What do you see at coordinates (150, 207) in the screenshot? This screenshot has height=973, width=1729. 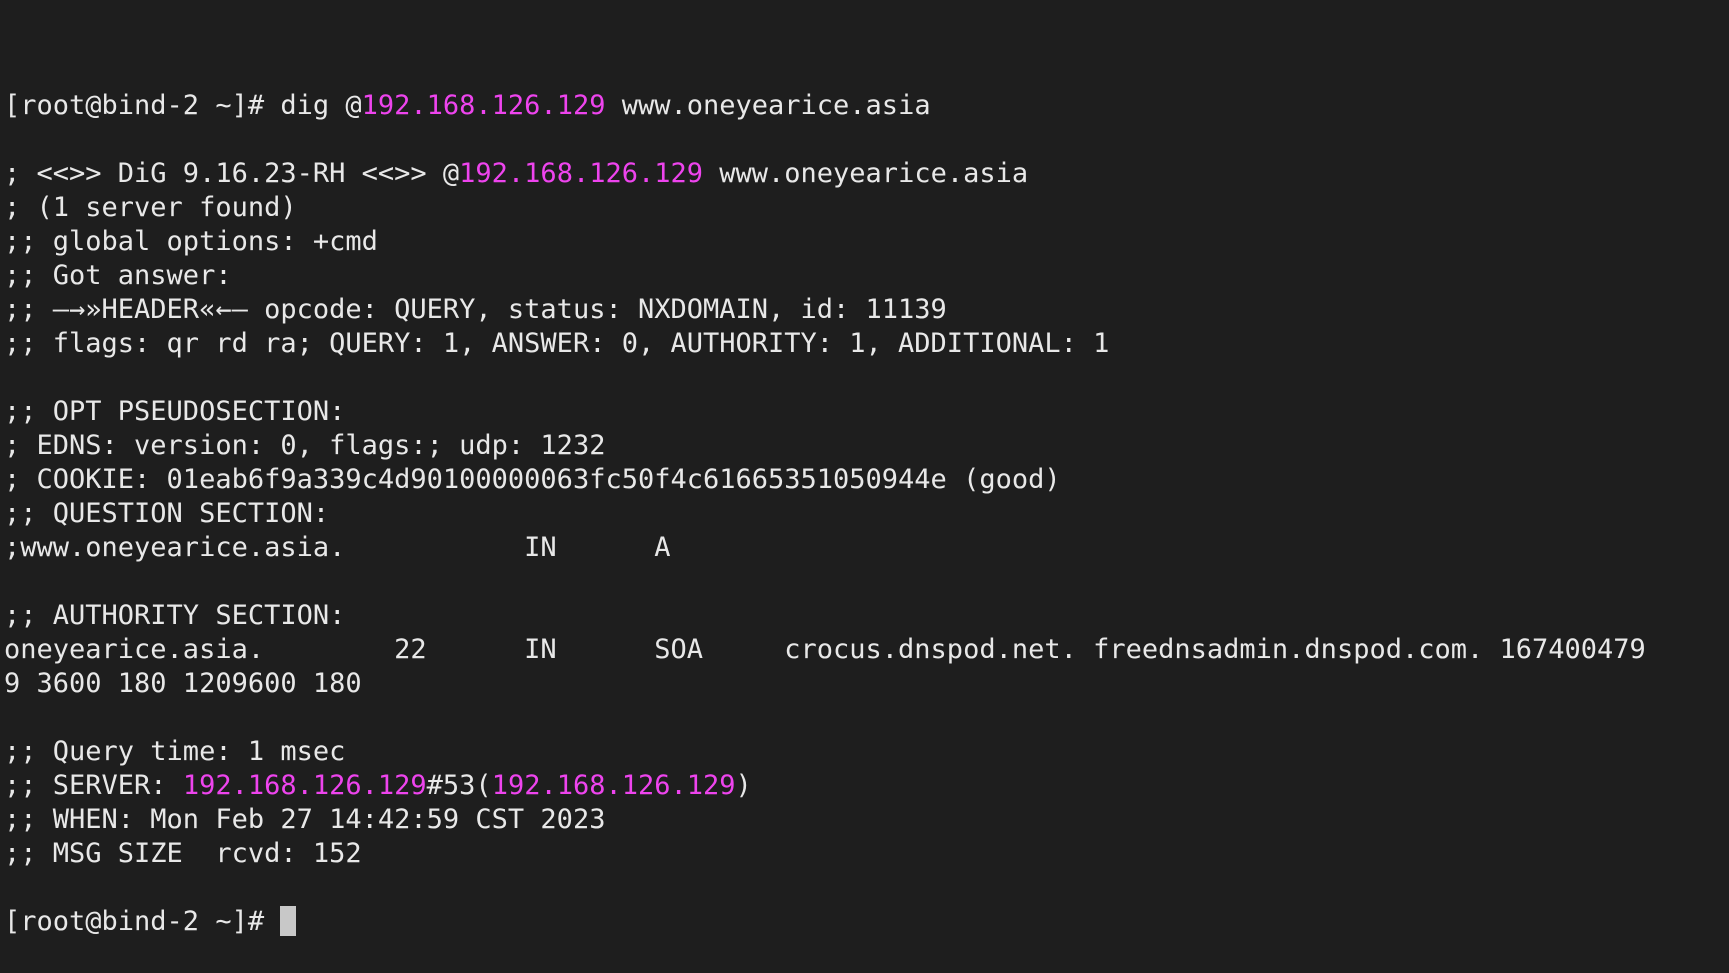 I see `terminal-text: ; (1 server found)` at bounding box center [150, 207].